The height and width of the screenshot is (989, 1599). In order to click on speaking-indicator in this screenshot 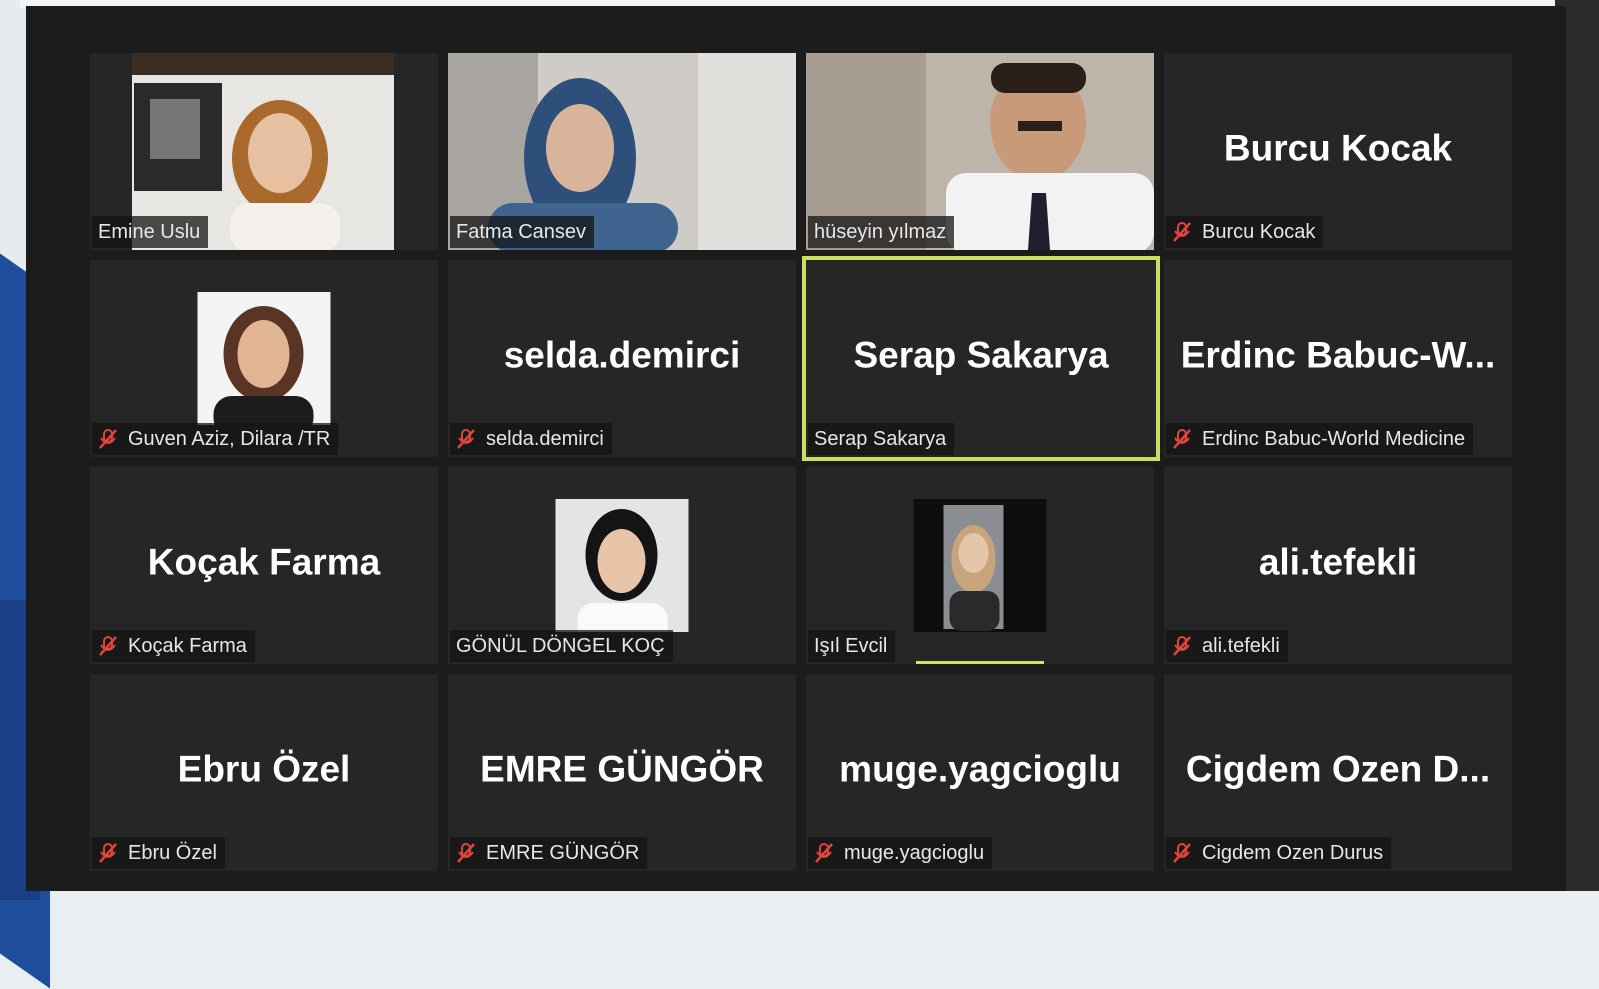, I will do `click(980, 662)`.